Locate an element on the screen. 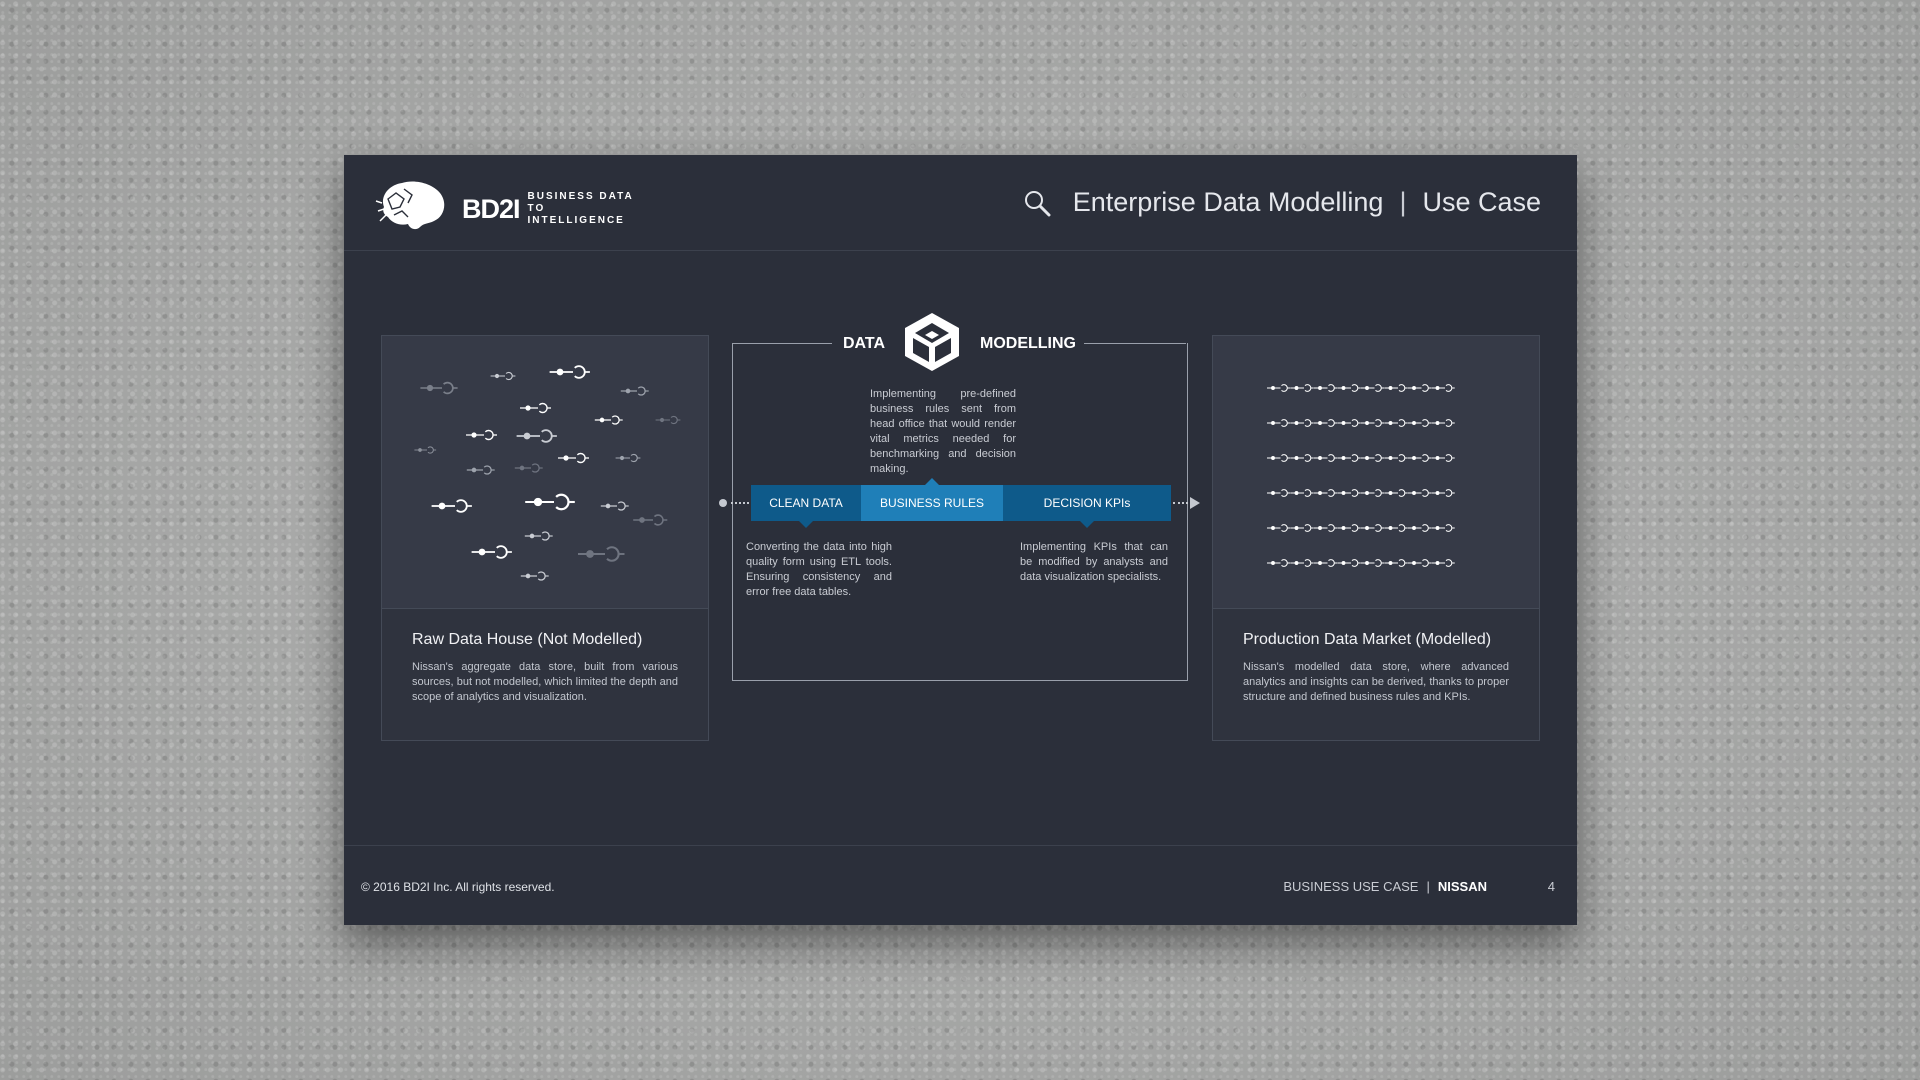 The height and width of the screenshot is (1080, 1920). slide-title: Enterprise Data Modelling is located at coordinates (1228, 202).